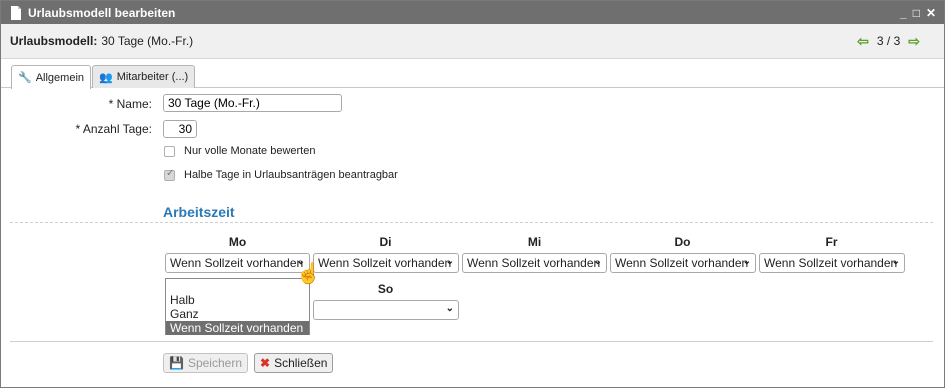 The image size is (945, 388). I want to click on checkbox-volle-monate-label: Nur volle Monate bewerten, so click(250, 151).